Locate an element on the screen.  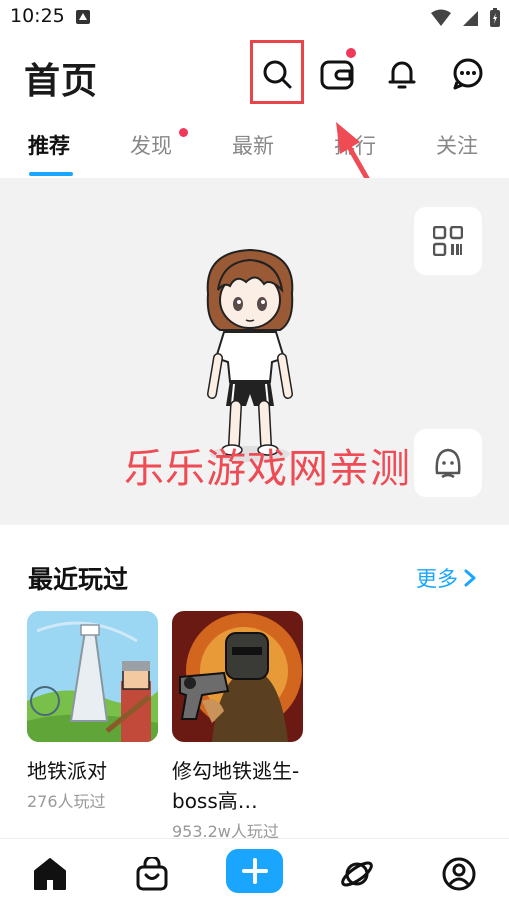
wallet-icon is located at coordinates (337, 75).